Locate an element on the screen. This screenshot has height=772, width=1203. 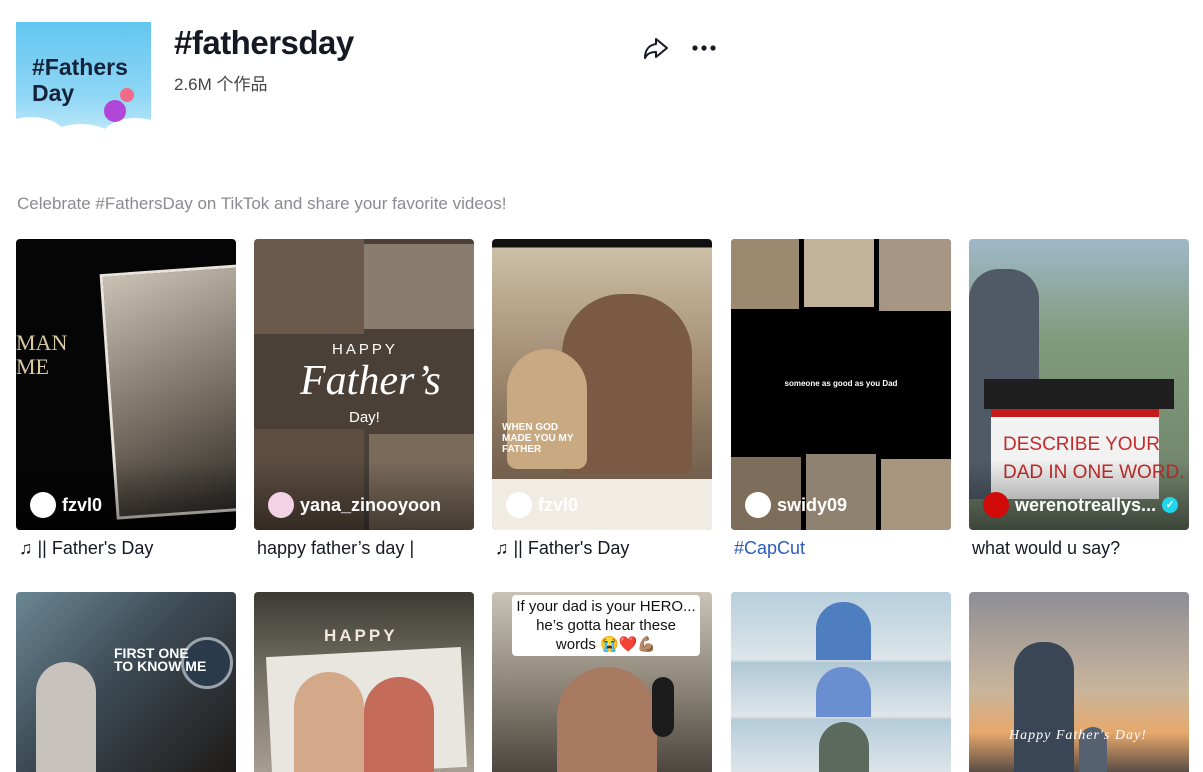
page-title: #fathersday is located at coordinates (264, 42).